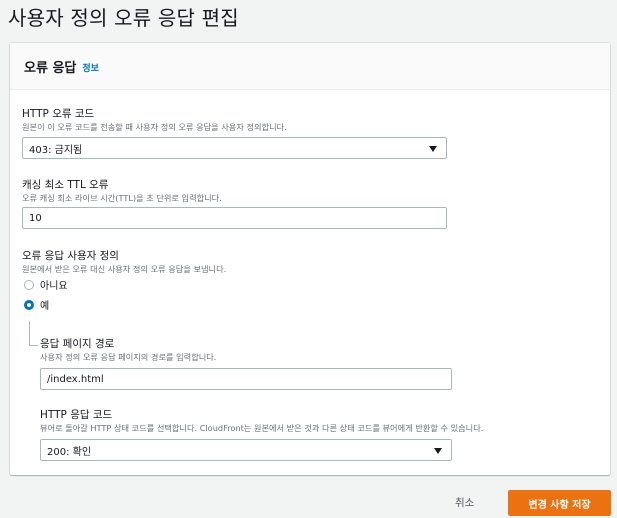  What do you see at coordinates (44, 304) in the screenshot?
I see `radio-yes-label: 예` at bounding box center [44, 304].